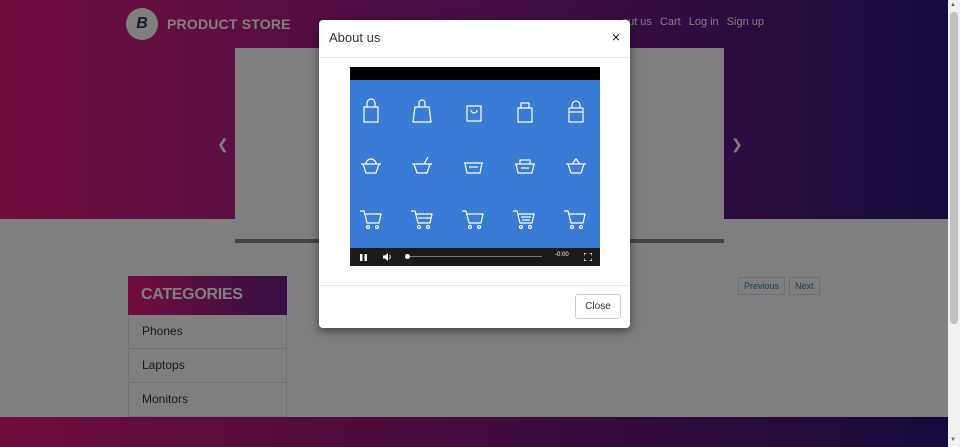  What do you see at coordinates (407, 256) in the screenshot?
I see `progress-handle` at bounding box center [407, 256].